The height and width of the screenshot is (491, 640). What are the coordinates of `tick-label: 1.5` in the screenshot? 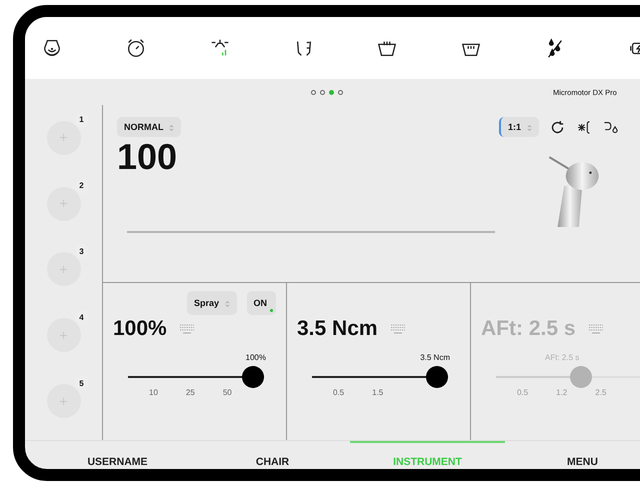 It's located at (378, 392).